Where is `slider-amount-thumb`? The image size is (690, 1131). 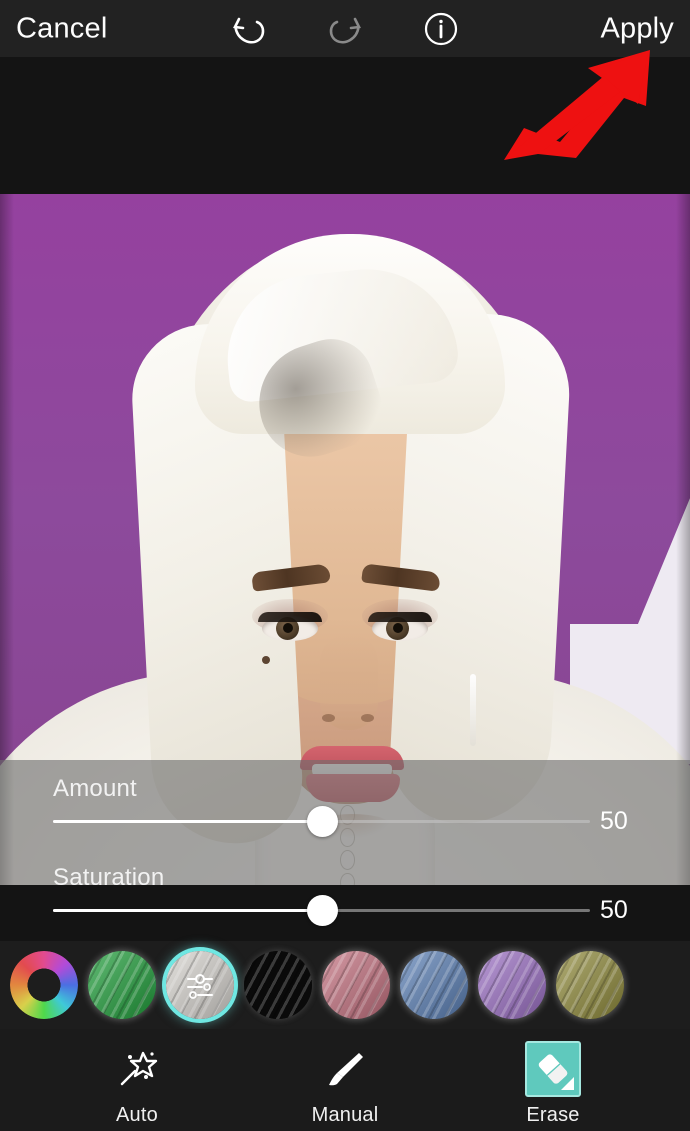 slider-amount-thumb is located at coordinates (322, 821).